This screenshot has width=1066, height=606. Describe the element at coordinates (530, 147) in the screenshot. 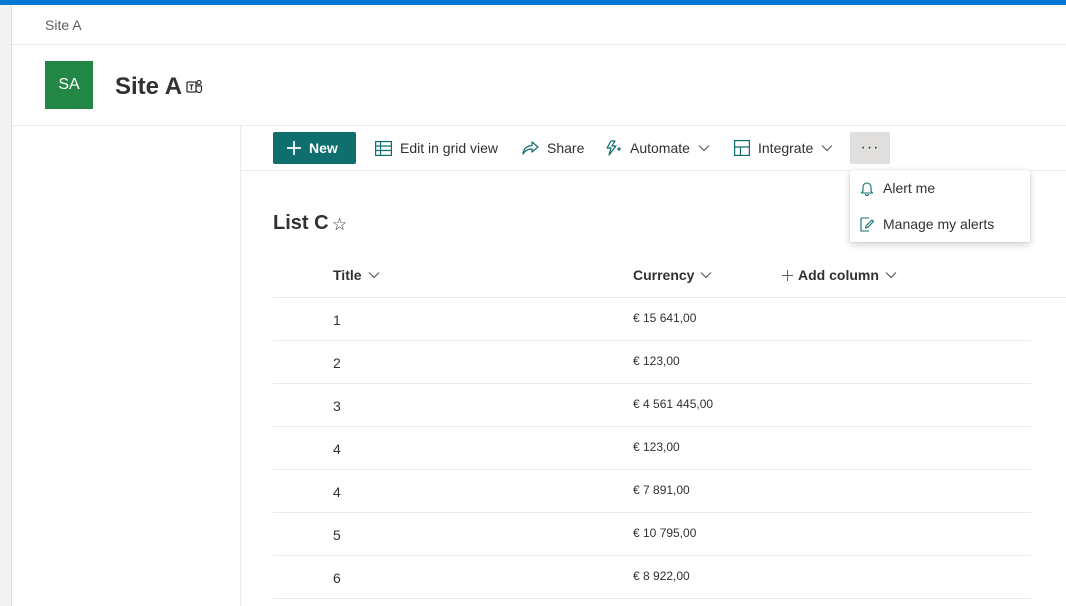

I see `share-icon` at that location.